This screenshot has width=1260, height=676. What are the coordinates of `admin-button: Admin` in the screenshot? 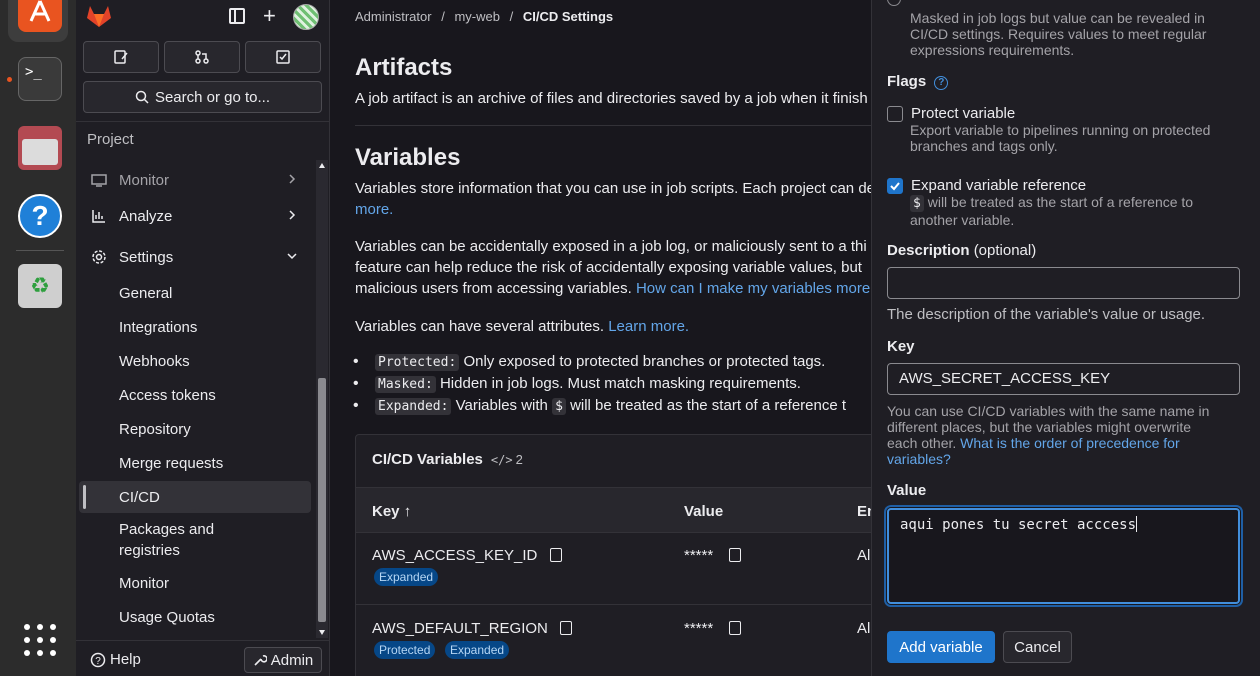 It's located at (283, 660).